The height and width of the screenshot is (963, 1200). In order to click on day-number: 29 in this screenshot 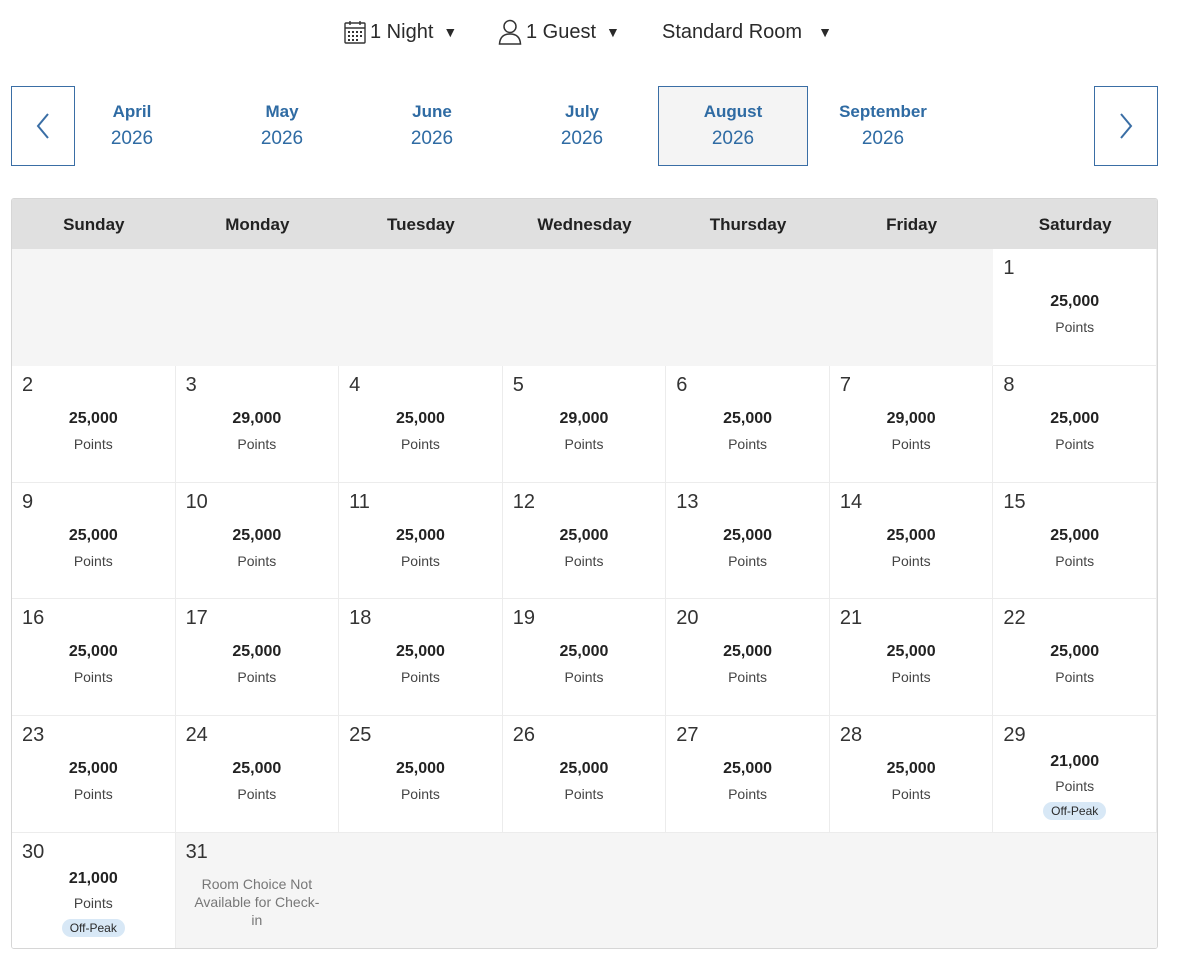, I will do `click(1014, 735)`.